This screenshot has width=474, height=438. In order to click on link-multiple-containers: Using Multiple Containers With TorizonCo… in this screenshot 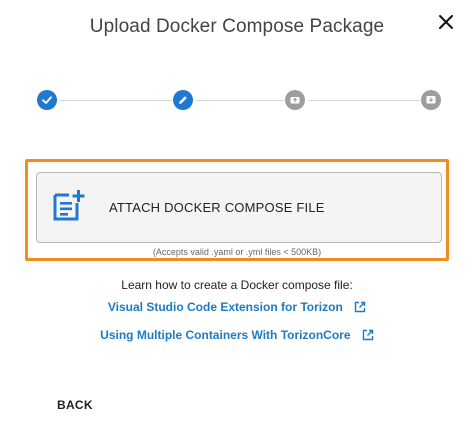, I will do `click(237, 334)`.